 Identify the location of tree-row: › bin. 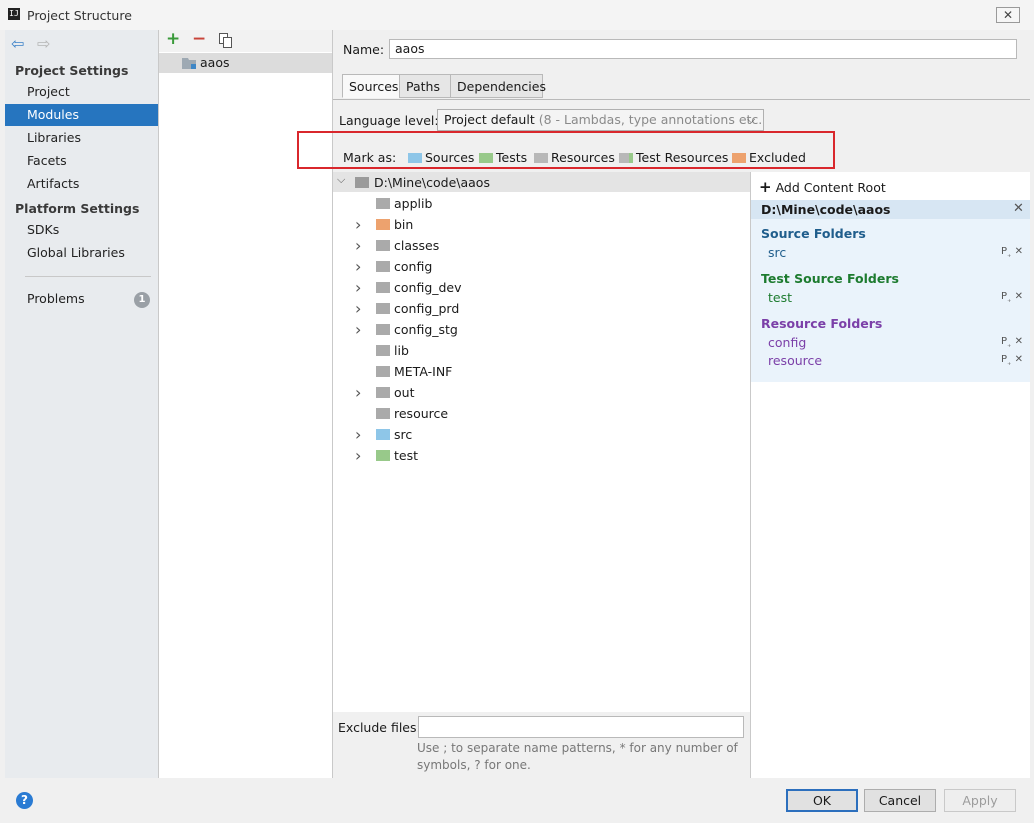
(541, 224).